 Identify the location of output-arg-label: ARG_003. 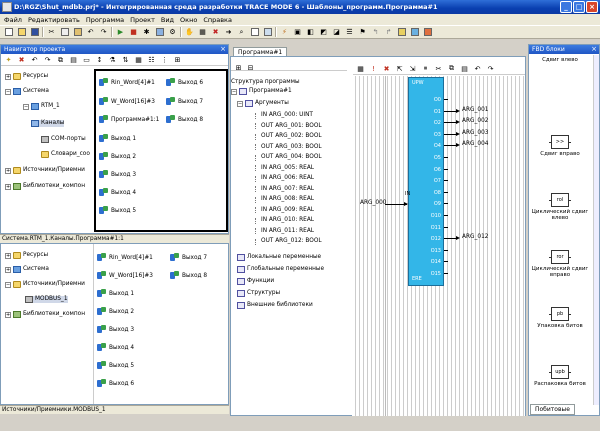
(475, 133).